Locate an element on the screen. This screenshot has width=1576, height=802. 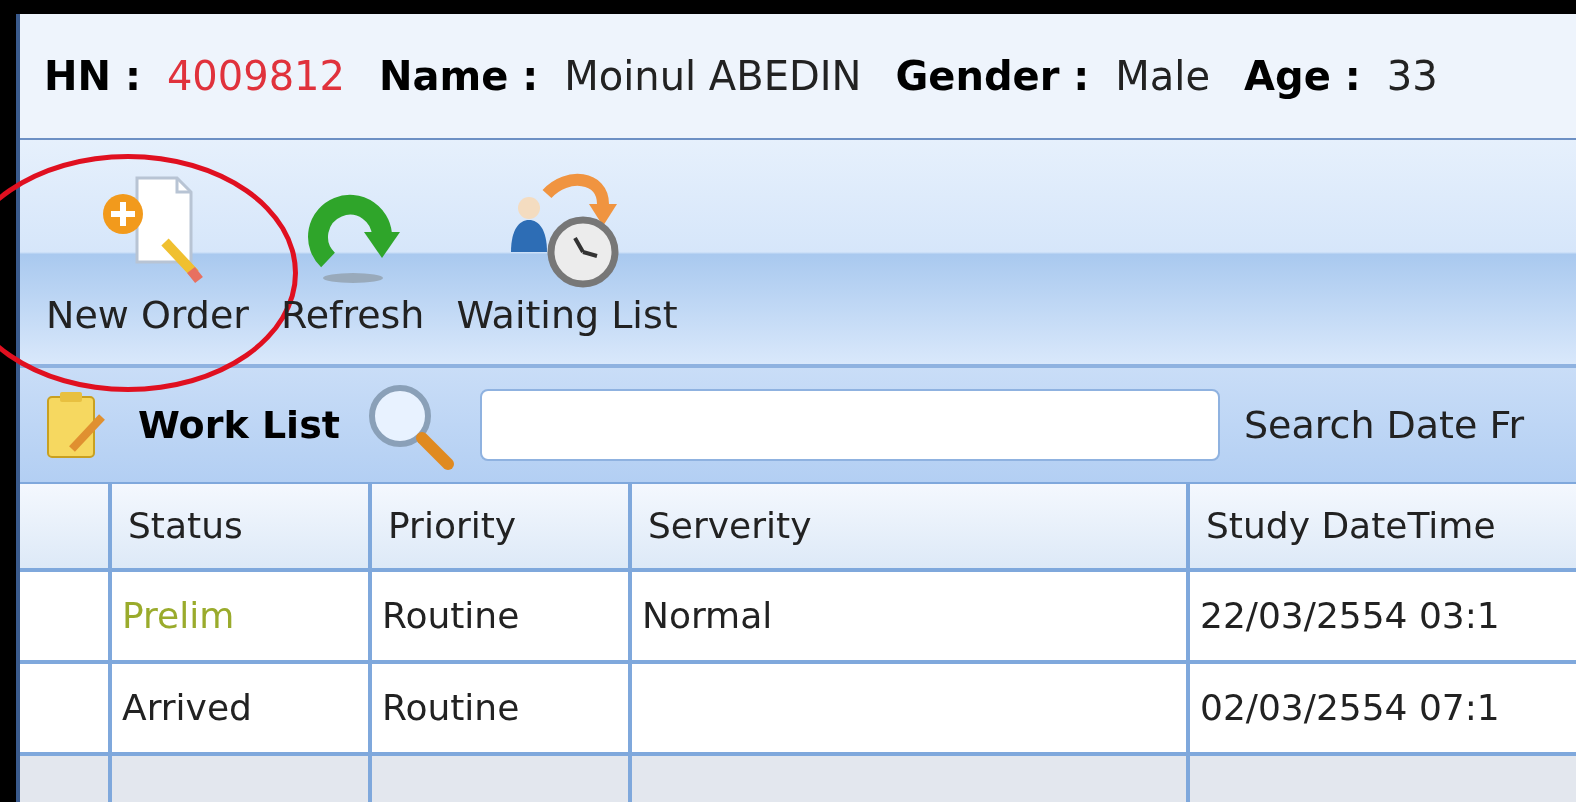
search-date-label: Search Date Fr is located at coordinates (1384, 425).